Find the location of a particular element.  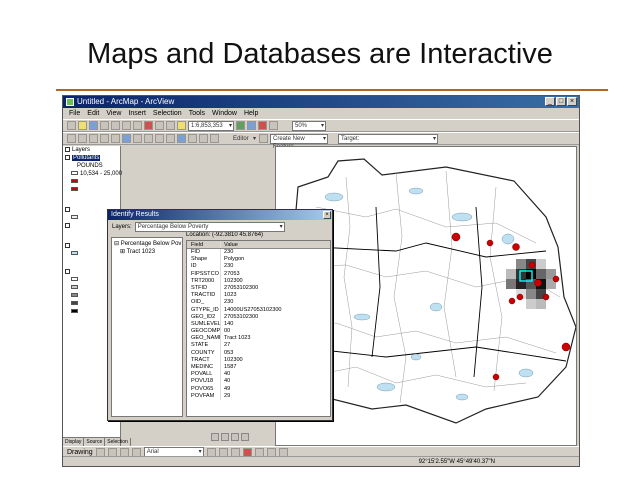

select-elements-icon is located at coordinates (170, 138).